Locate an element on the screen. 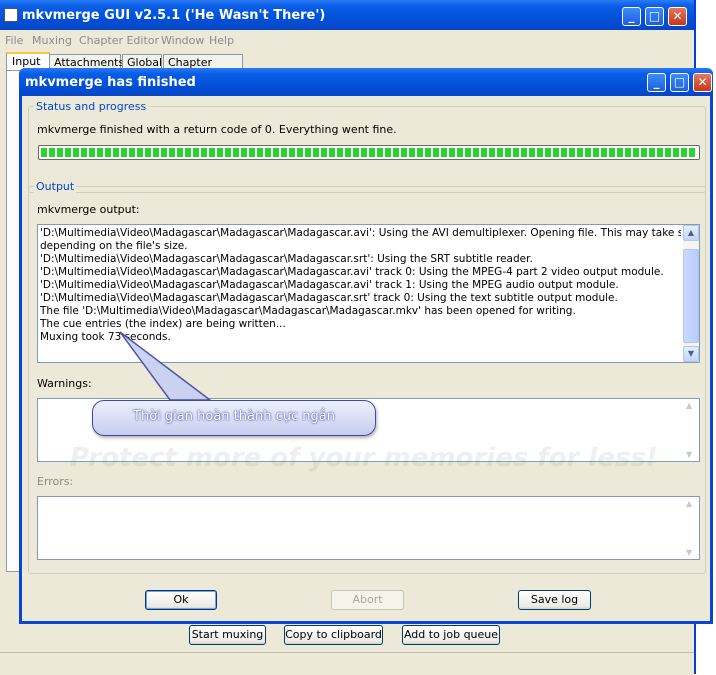 This screenshot has width=716, height=675. errors-box: ▲ ▼ is located at coordinates (368, 528).